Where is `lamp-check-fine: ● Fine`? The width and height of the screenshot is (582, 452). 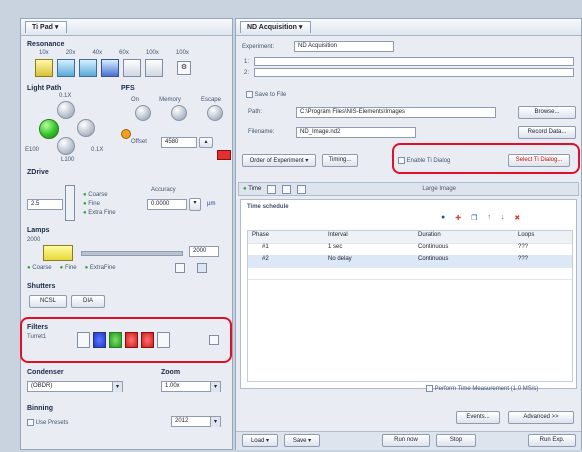 lamp-check-fine: ● Fine is located at coordinates (68, 268).